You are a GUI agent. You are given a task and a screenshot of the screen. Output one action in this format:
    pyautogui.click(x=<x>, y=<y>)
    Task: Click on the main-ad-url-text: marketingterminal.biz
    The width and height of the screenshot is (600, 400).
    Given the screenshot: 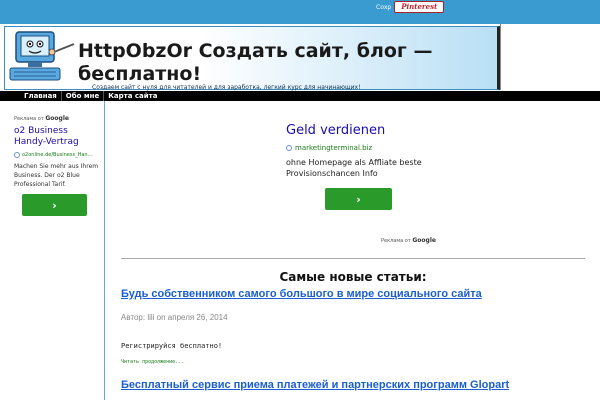 What is the action you would take?
    pyautogui.click(x=334, y=148)
    